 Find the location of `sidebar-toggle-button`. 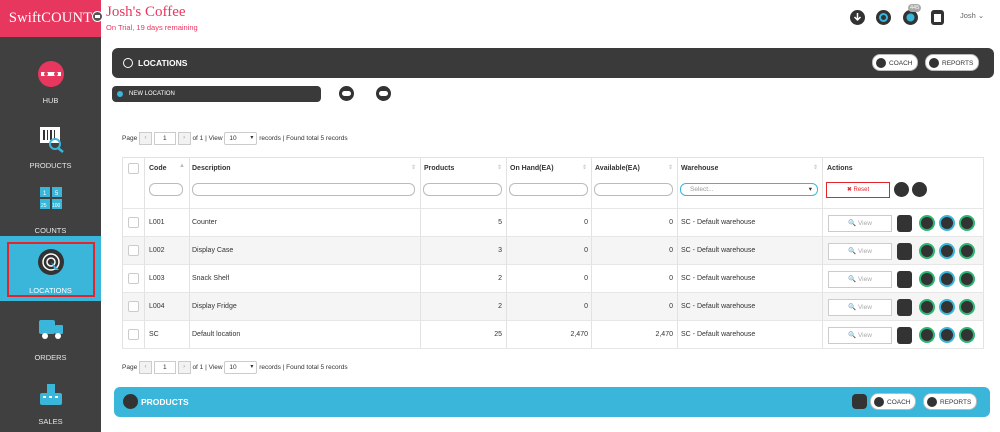

sidebar-toggle-button is located at coordinates (97, 16).